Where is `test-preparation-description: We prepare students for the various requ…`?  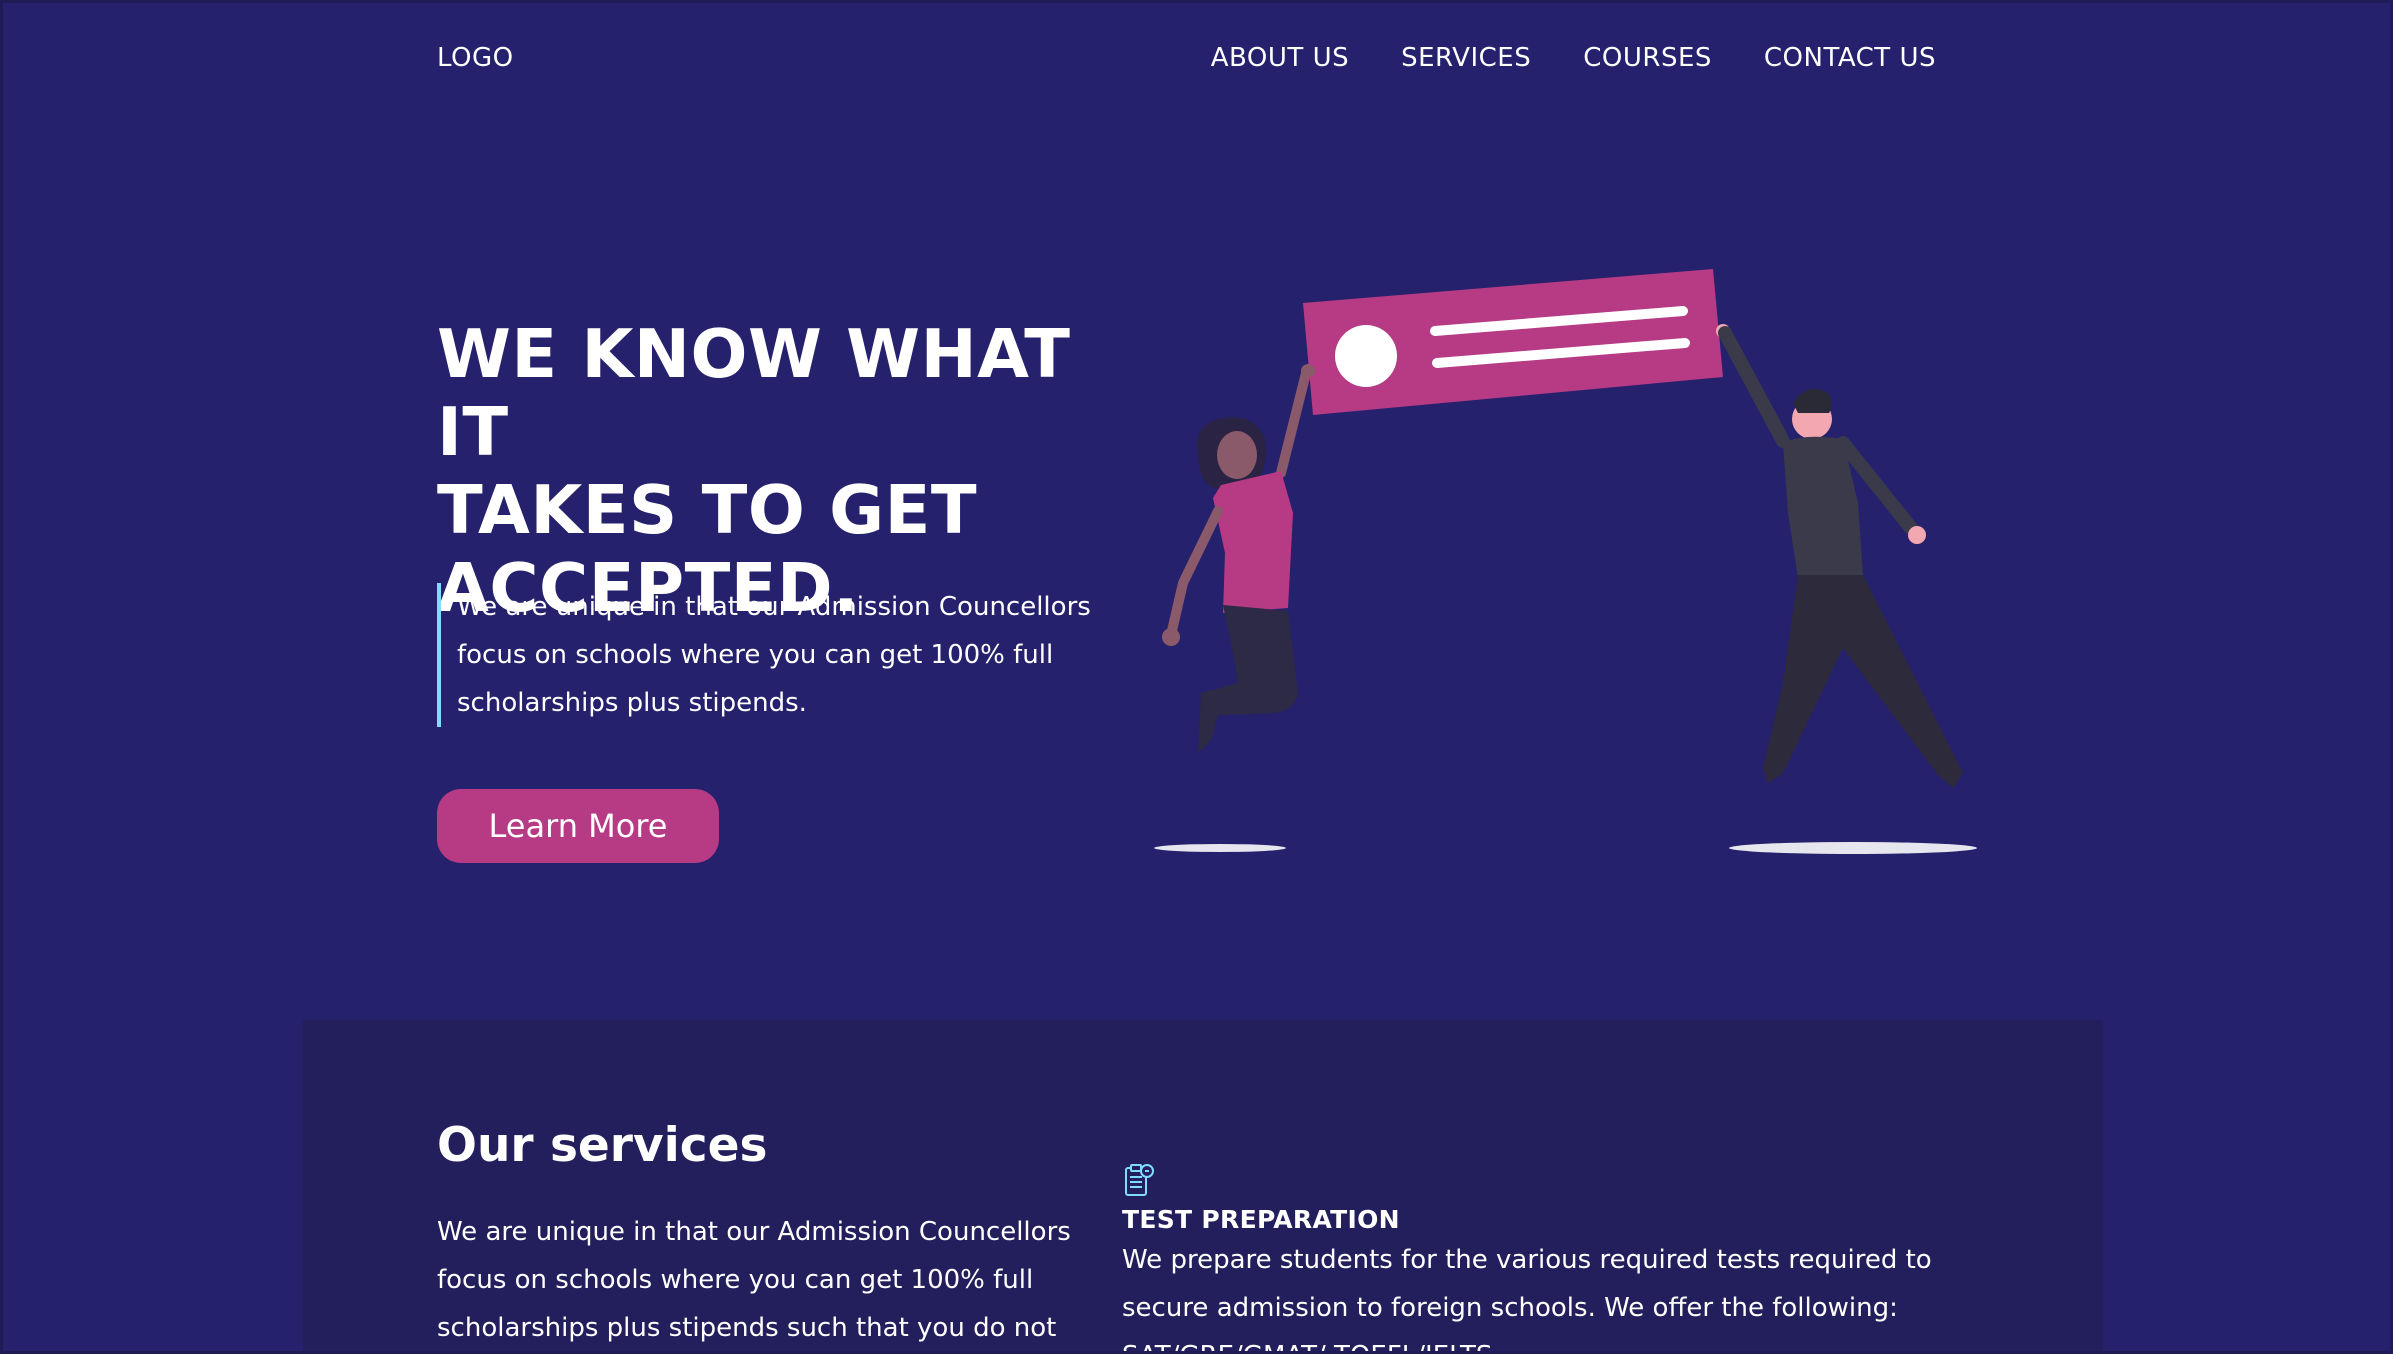 test-preparation-description: We prepare students for the various requ… is located at coordinates (1527, 1298).